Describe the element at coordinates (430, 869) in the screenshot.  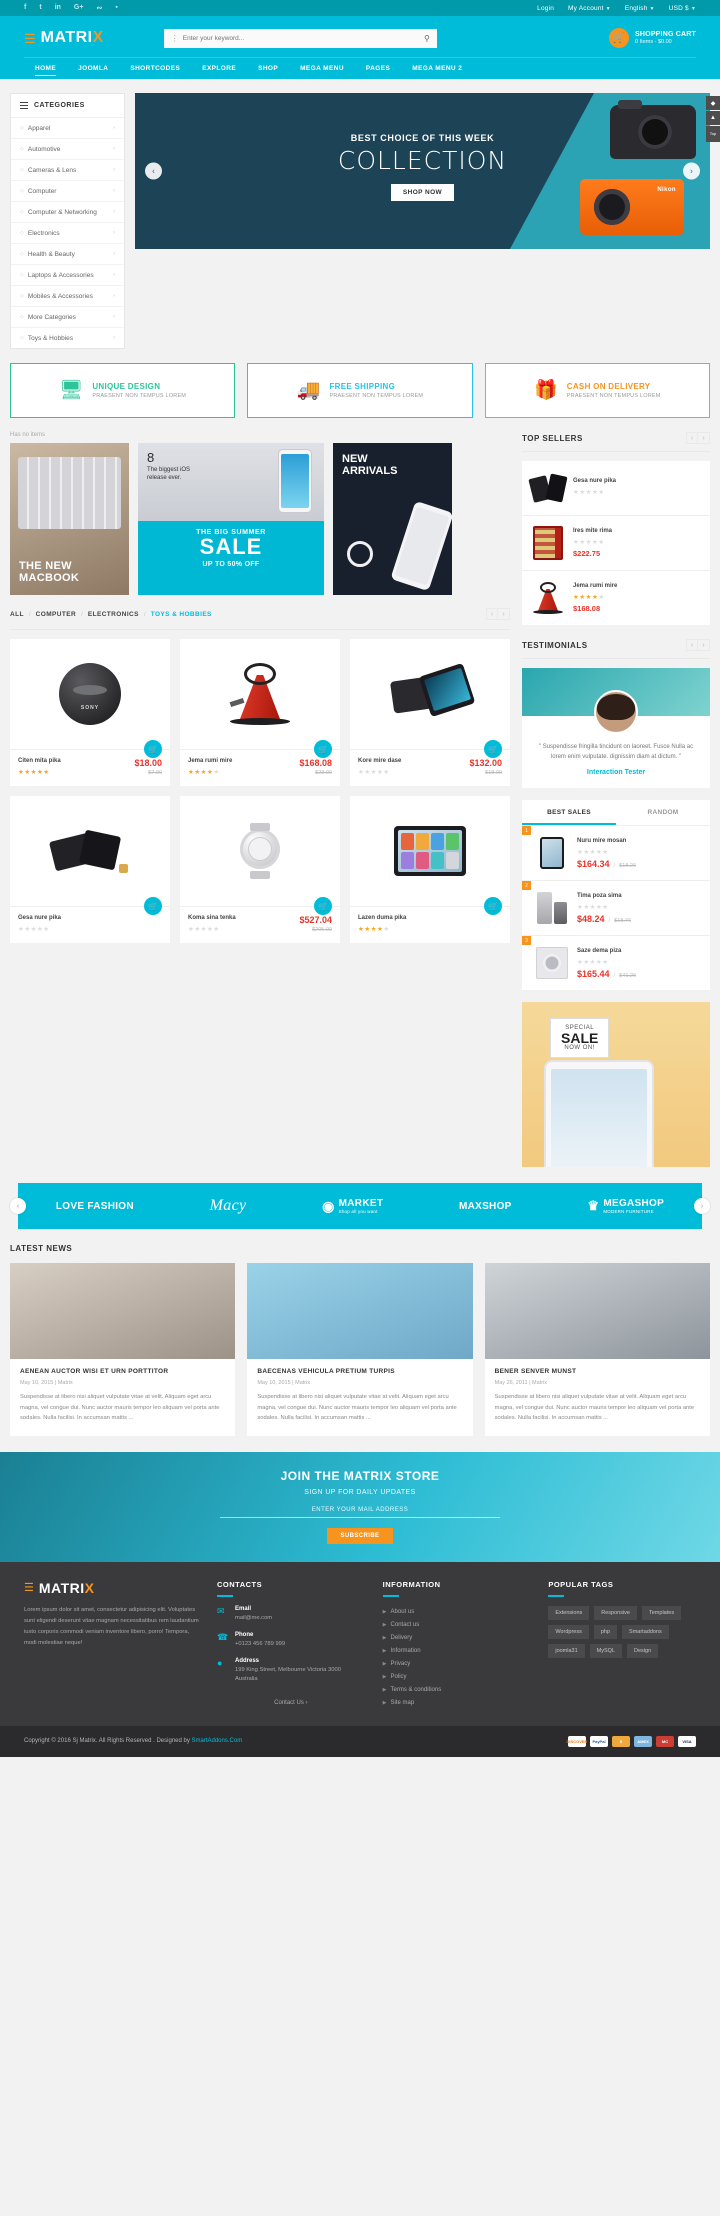
I see `product-card: 🛒 Lazen duma pika ★★★★★` at that location.